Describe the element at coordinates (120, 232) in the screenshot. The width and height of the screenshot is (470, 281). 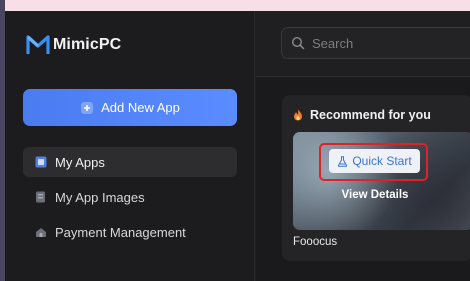
I see `sidebar-item-label: Payment Management` at that location.